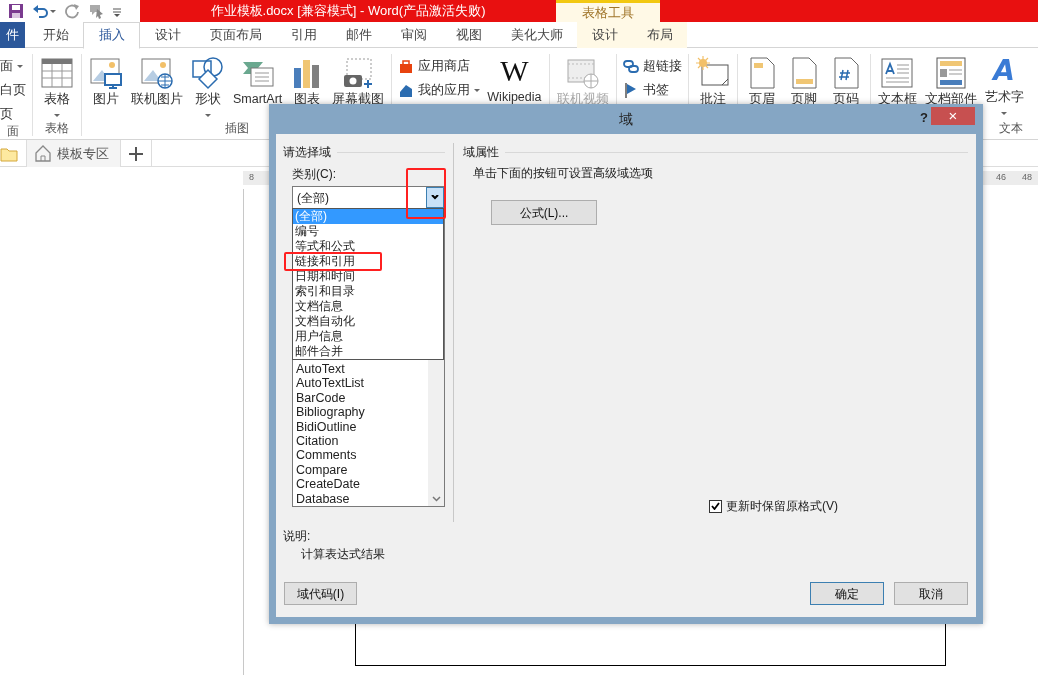 The image size is (1038, 677). What do you see at coordinates (236, 128) in the screenshot?
I see `group-label: 插图` at bounding box center [236, 128].